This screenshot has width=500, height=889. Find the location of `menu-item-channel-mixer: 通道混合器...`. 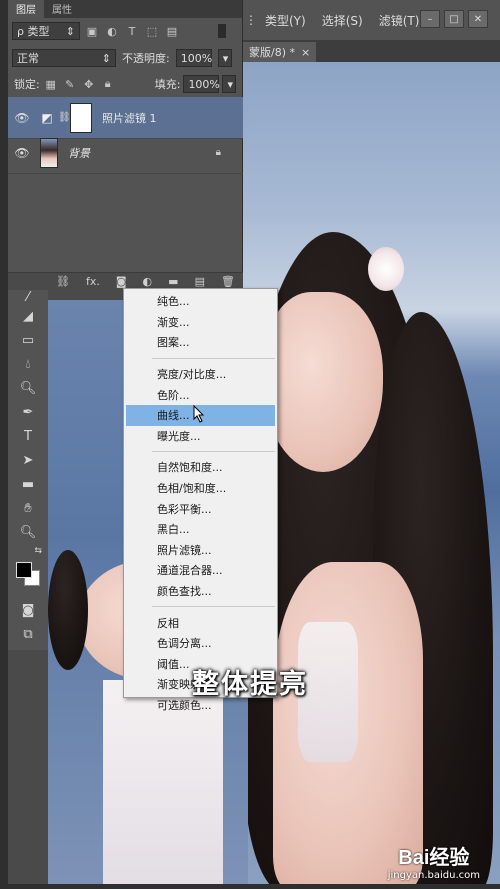

menu-item-channel-mixer: 通道混合器... is located at coordinates (200, 570).